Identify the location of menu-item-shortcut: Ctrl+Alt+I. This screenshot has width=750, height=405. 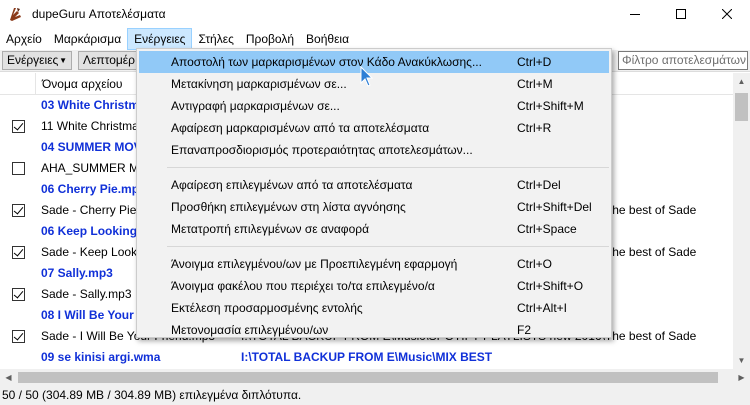
(542, 308).